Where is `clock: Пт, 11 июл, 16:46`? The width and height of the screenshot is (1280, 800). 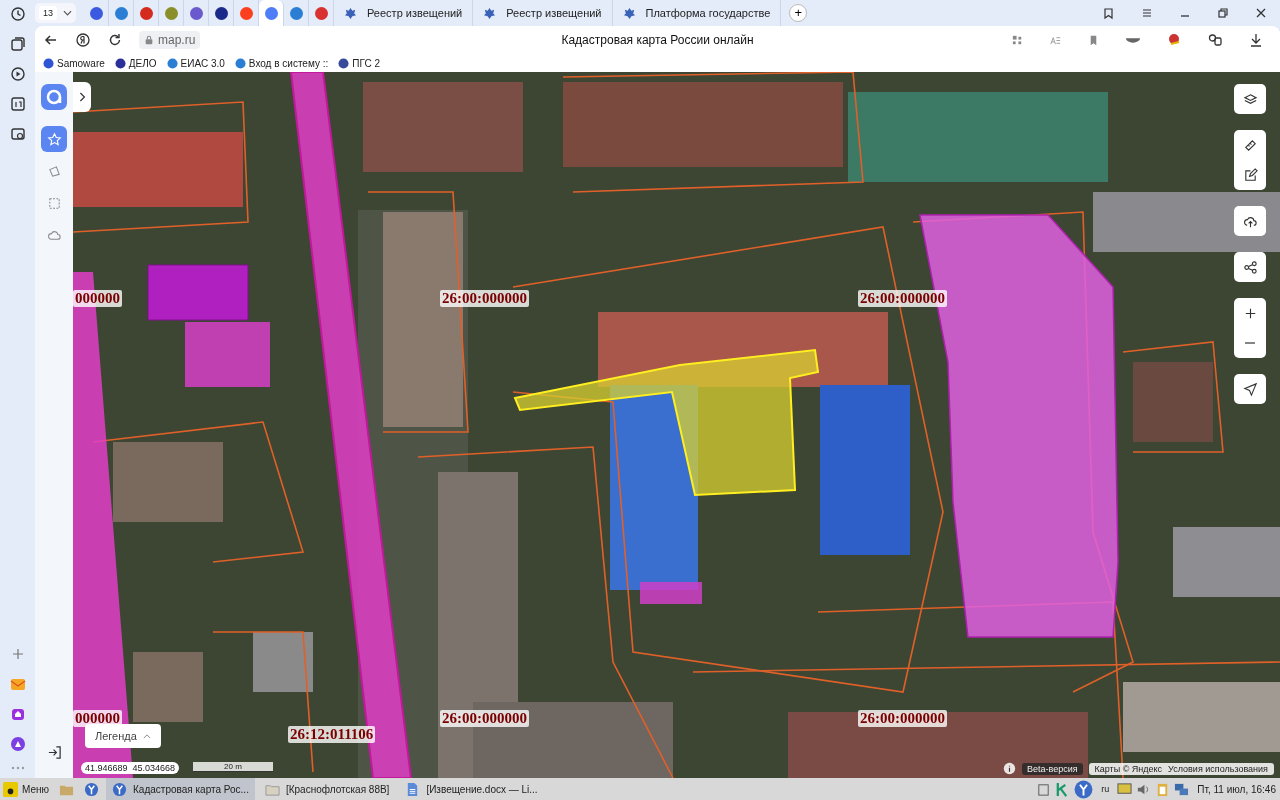 clock: Пт, 11 июл, 16:46 is located at coordinates (1236, 789).